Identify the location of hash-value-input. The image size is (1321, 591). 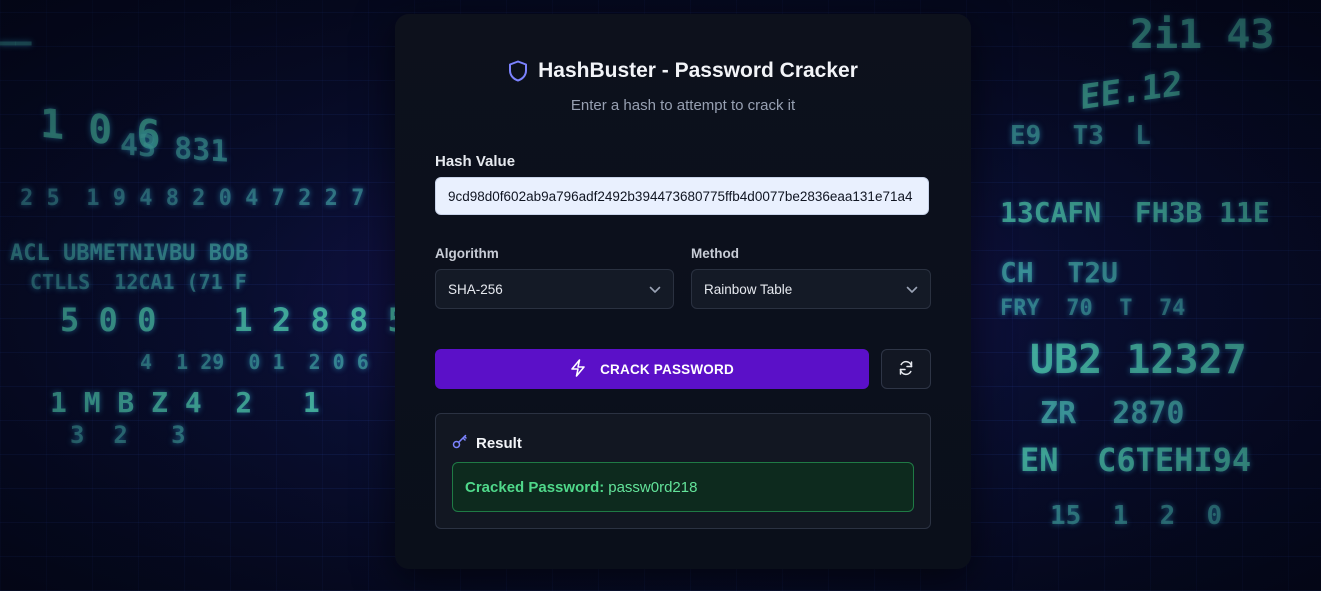
(682, 196).